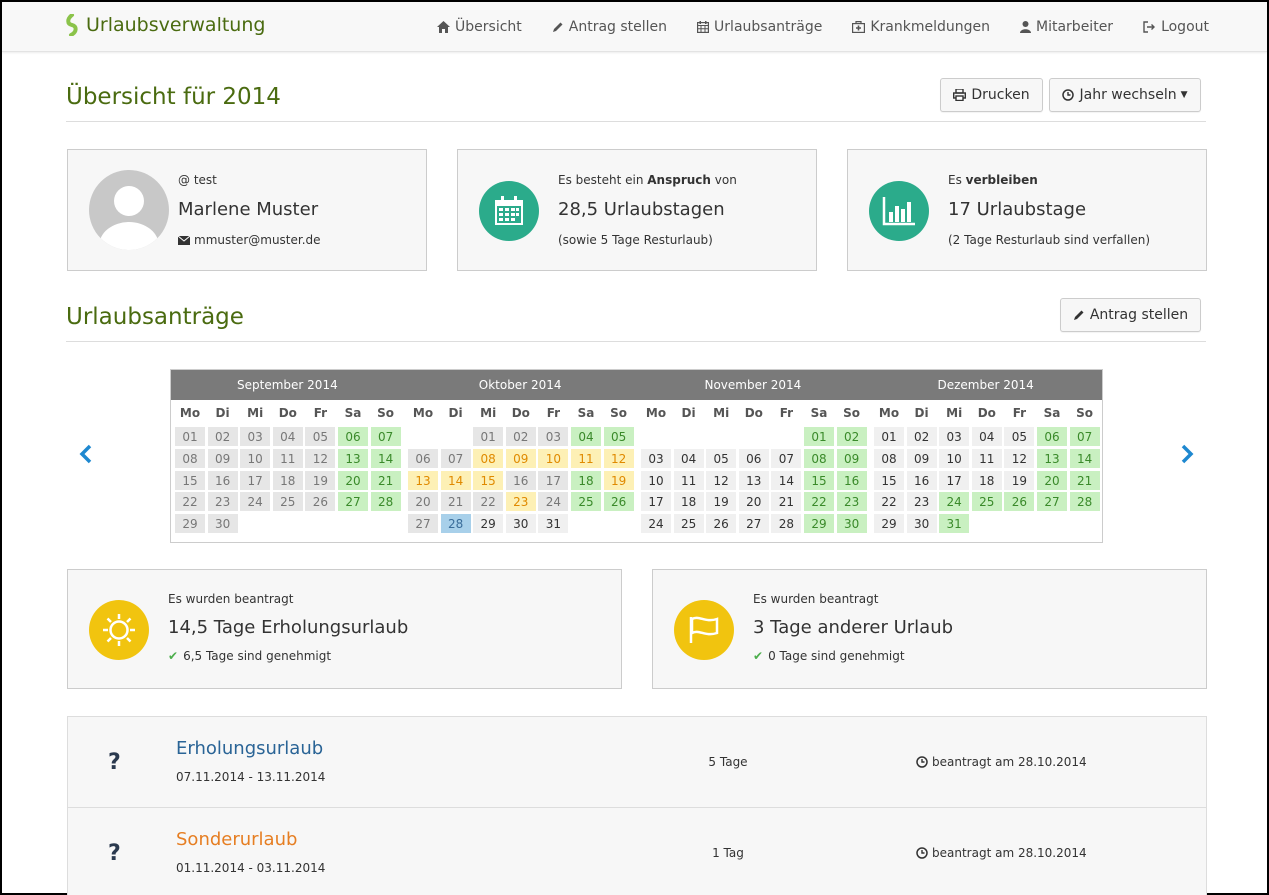 The height and width of the screenshot is (895, 1269). Describe the element at coordinates (249, 748) in the screenshot. I see `request-type-link: Erholungsurlaub` at that location.